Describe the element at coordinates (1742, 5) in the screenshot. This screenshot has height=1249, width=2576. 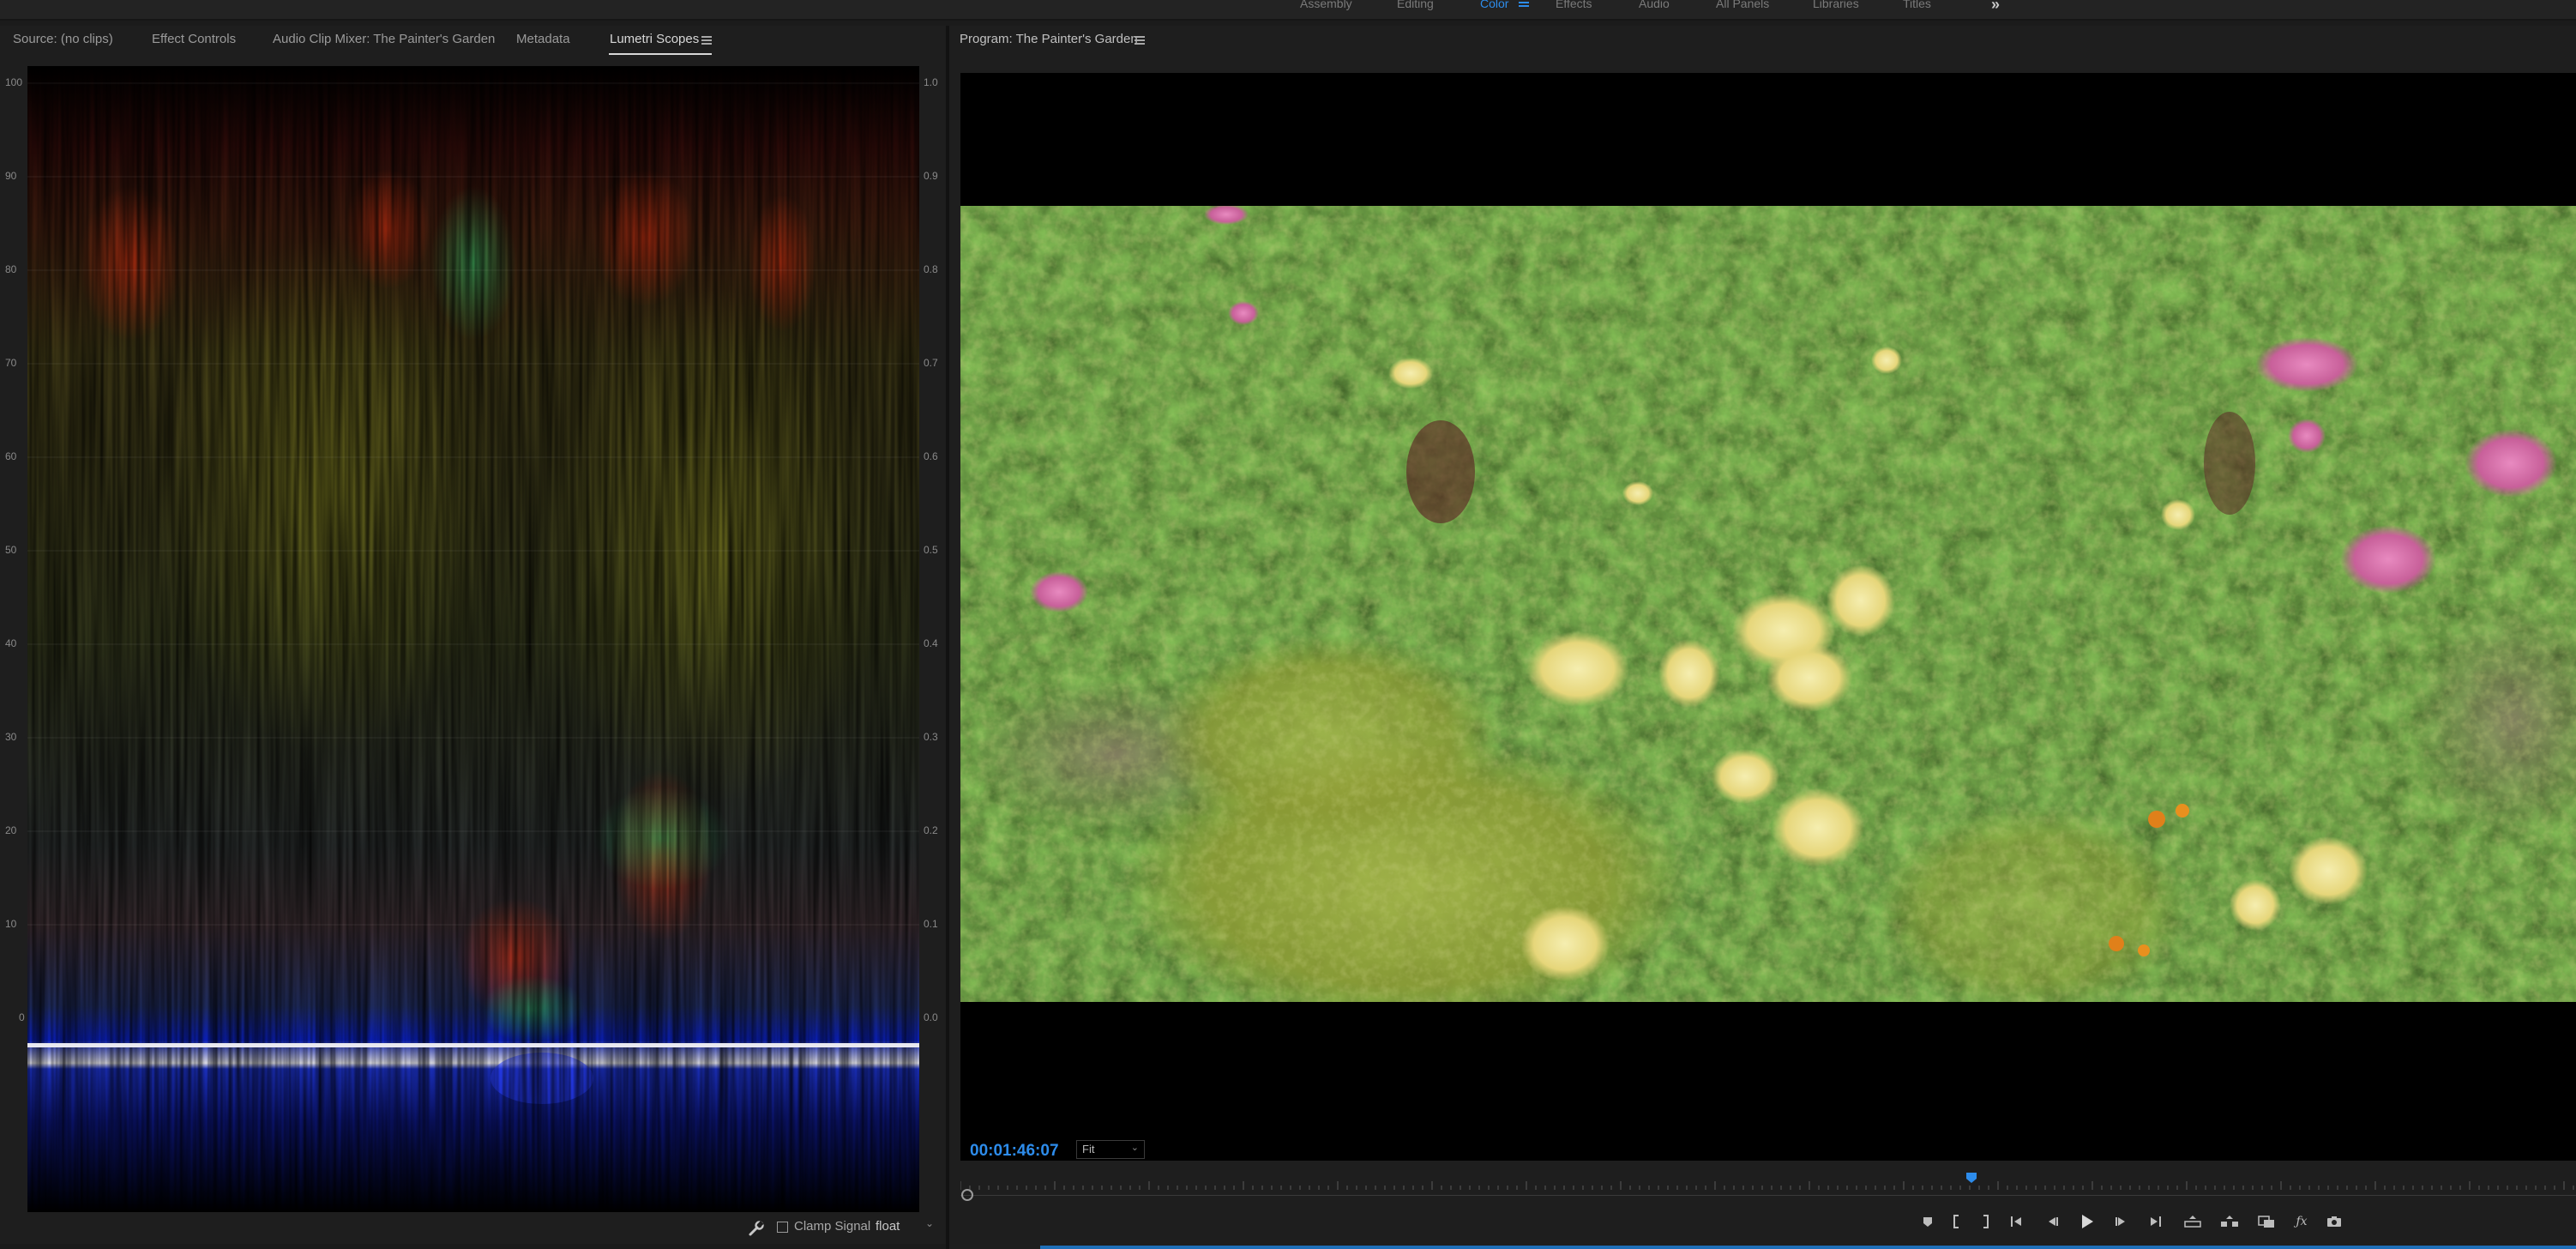
I see `workspace-tab-all-panels: All Panels` at that location.